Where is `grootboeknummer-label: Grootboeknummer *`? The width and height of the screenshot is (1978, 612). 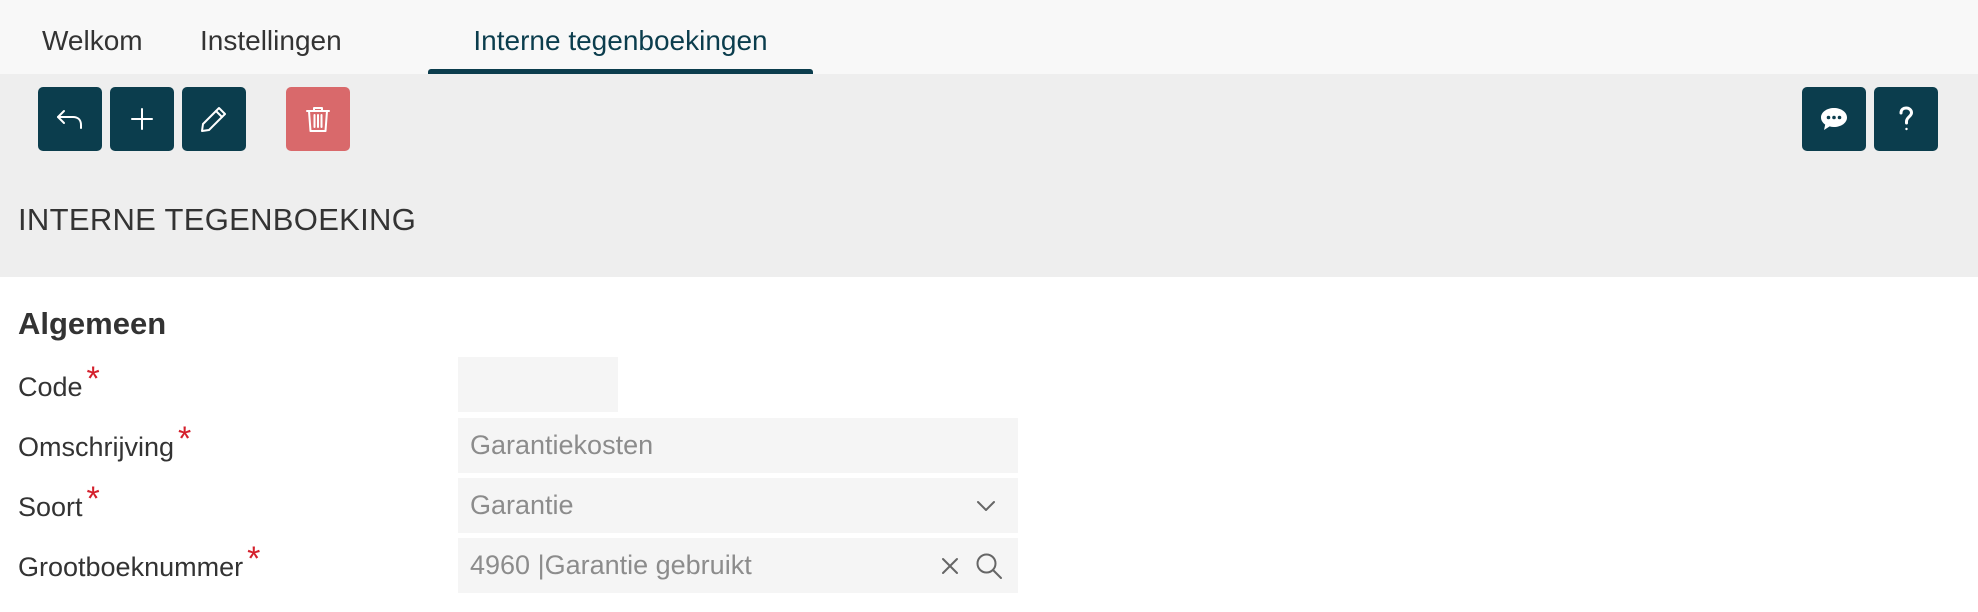 grootboeknummer-label: Grootboeknummer * is located at coordinates (139, 562).